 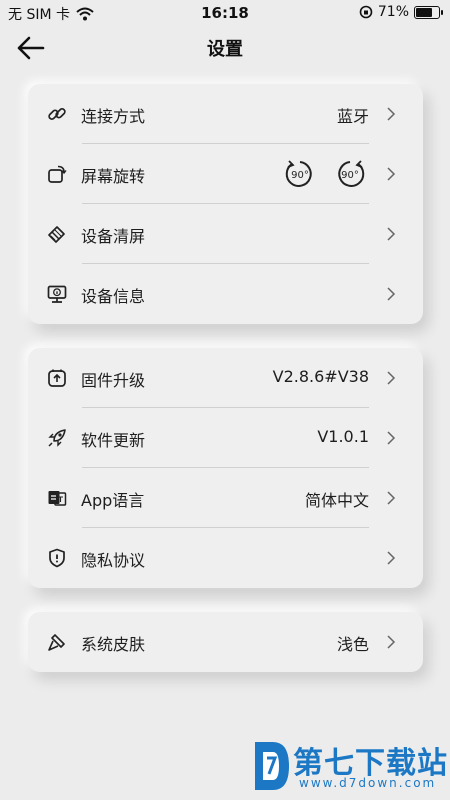 I want to click on rotate-left-90-button: 90°, so click(x=300, y=174).